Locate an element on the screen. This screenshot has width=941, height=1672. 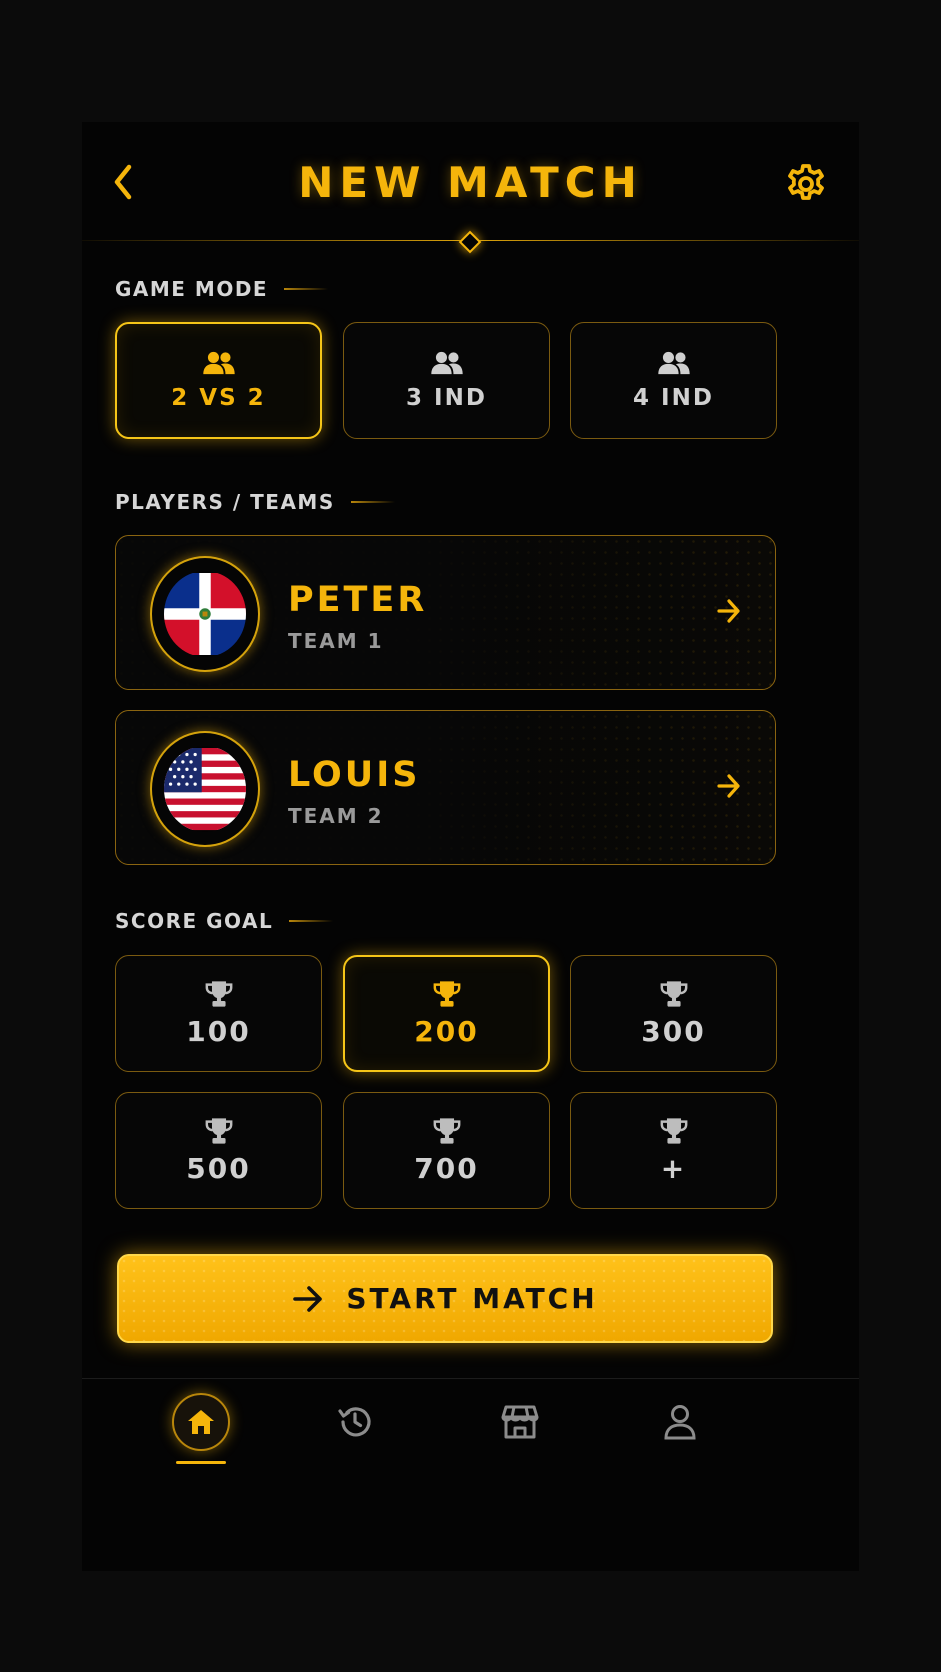
players-section-label: PLAYERS / TEAMS is located at coordinates (255, 502).